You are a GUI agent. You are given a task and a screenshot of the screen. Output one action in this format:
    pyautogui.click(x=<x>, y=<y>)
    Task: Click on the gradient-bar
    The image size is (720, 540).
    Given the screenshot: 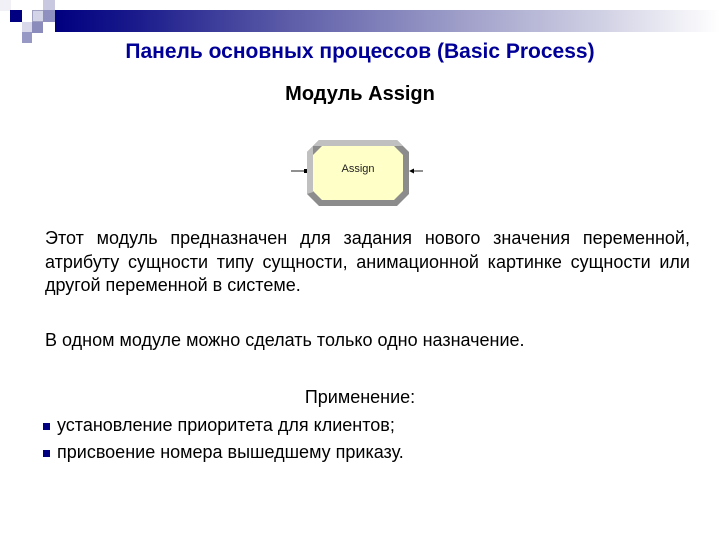 What is the action you would take?
    pyautogui.click(x=387, y=21)
    